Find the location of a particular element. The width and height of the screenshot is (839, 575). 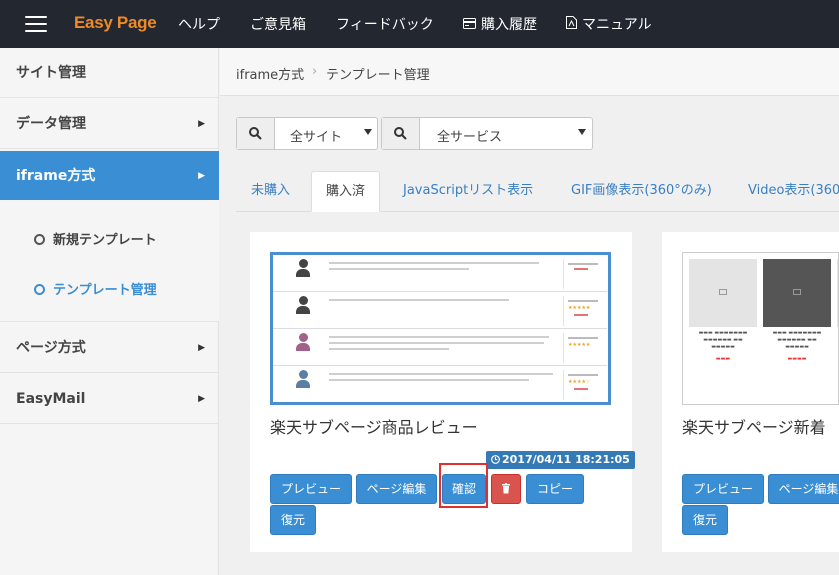

breadcrumb-current: テンプレート管理 is located at coordinates (378, 75).